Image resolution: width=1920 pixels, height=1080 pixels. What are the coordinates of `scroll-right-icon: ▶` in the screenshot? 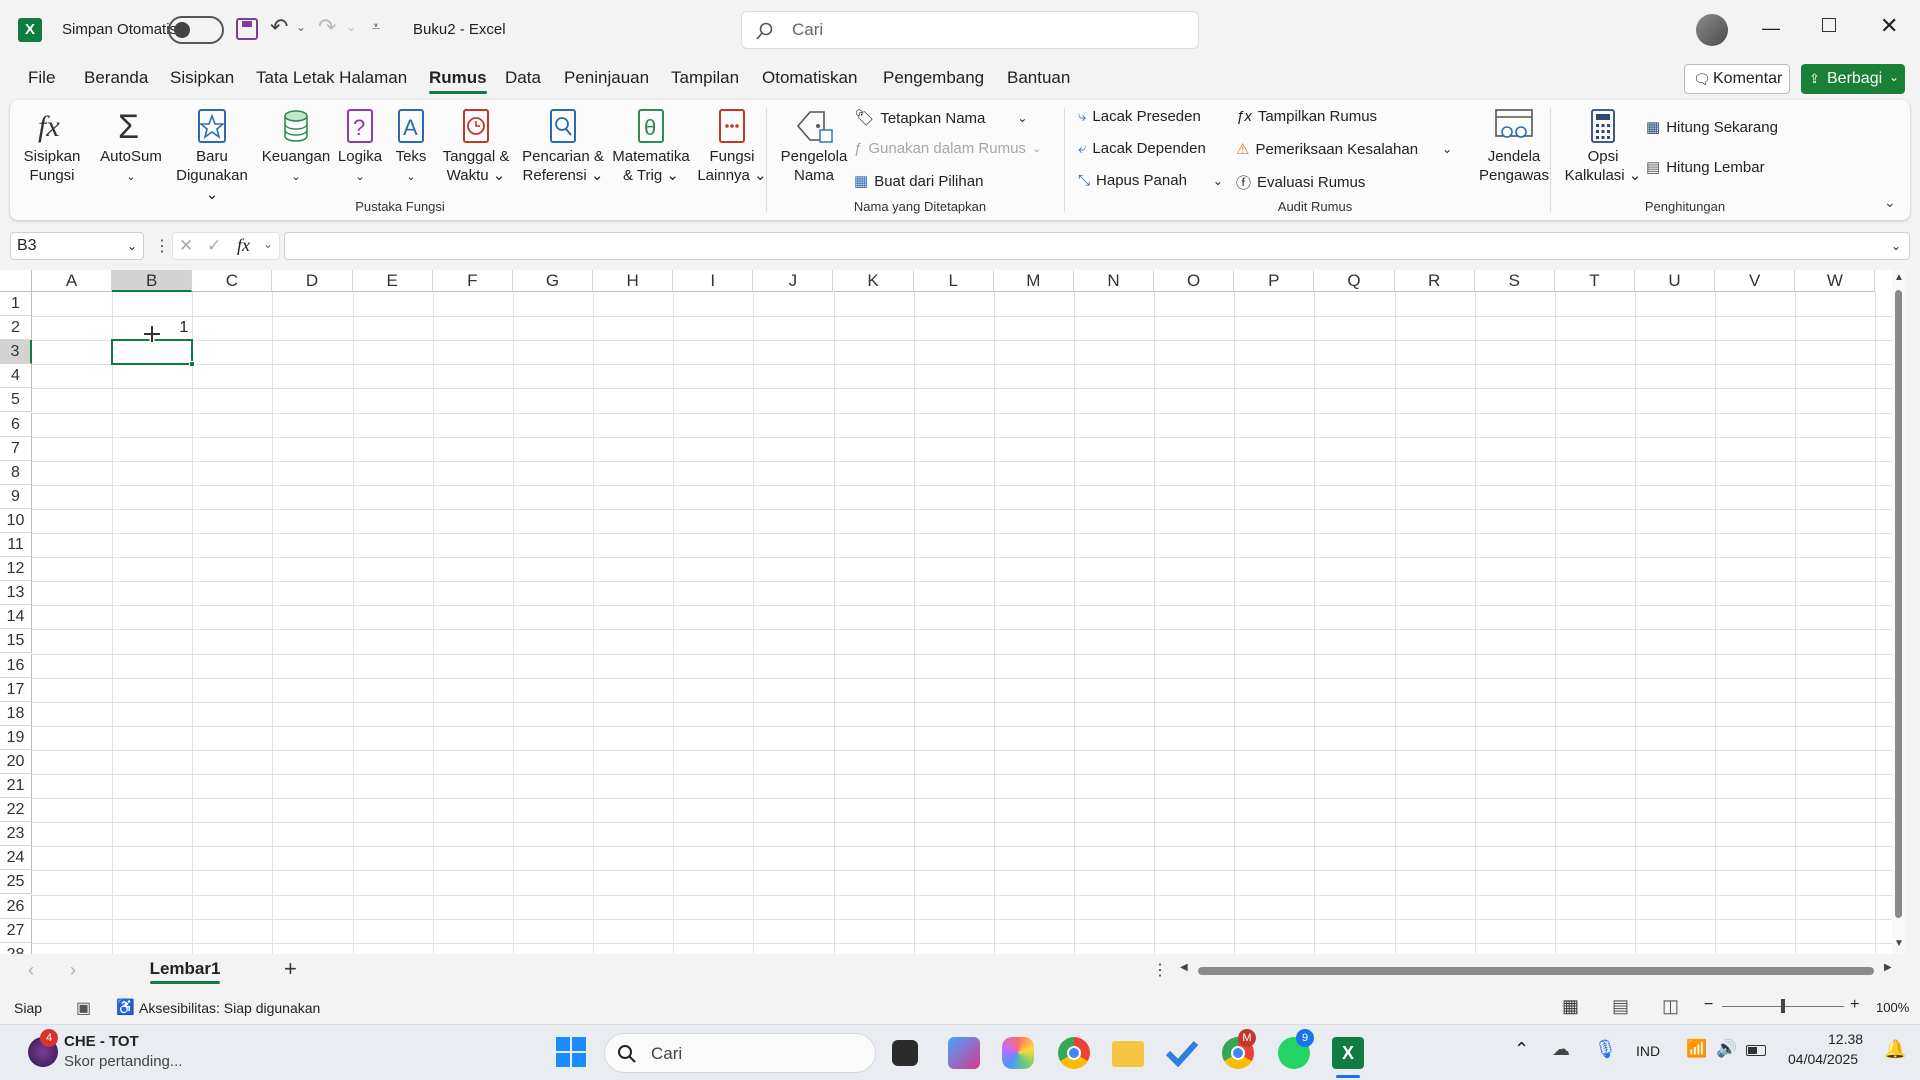 It's located at (1888, 967).